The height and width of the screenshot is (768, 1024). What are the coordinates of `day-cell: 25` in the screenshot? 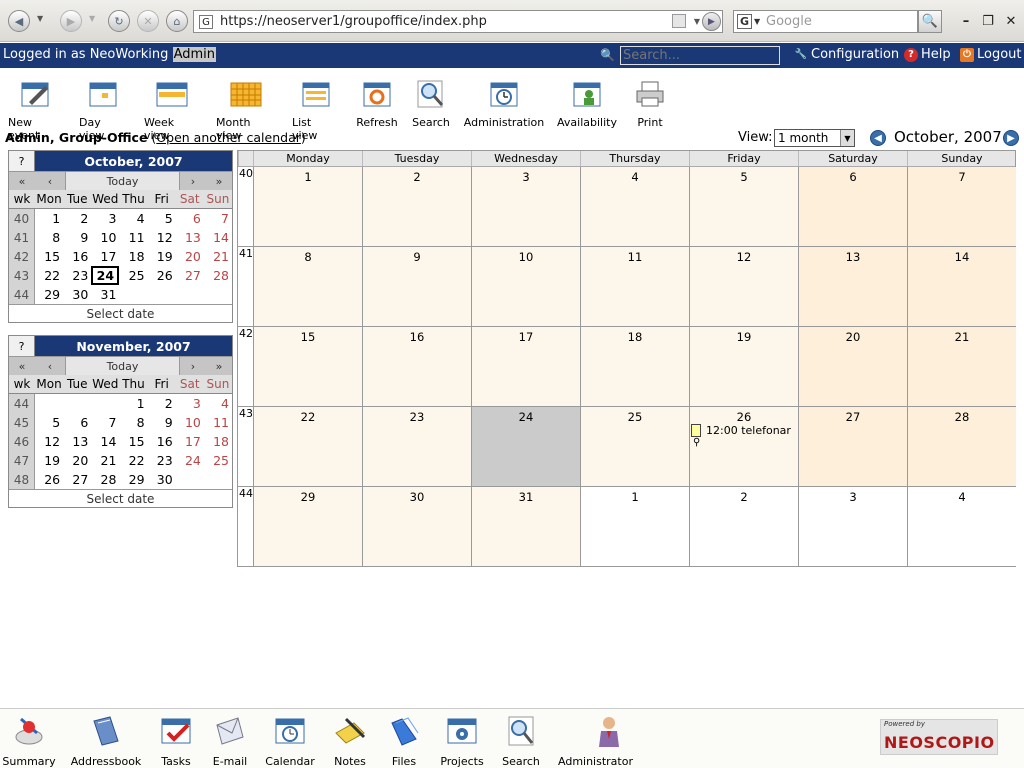 It's located at (133, 275).